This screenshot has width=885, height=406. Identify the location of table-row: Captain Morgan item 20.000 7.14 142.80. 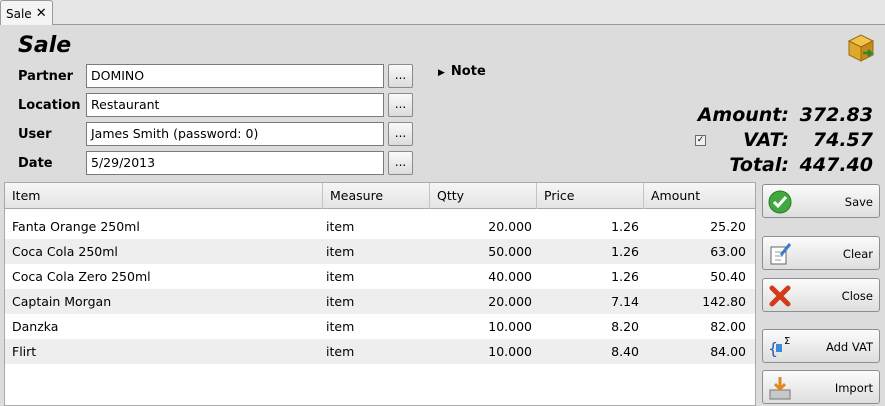
(380, 301).